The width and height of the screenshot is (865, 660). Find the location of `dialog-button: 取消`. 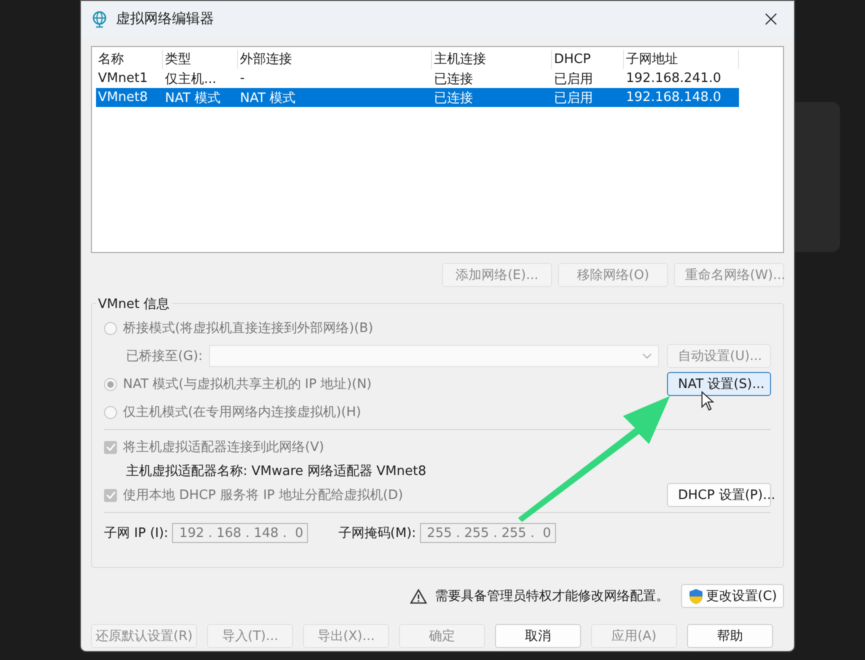

dialog-button: 取消 is located at coordinates (538, 636).